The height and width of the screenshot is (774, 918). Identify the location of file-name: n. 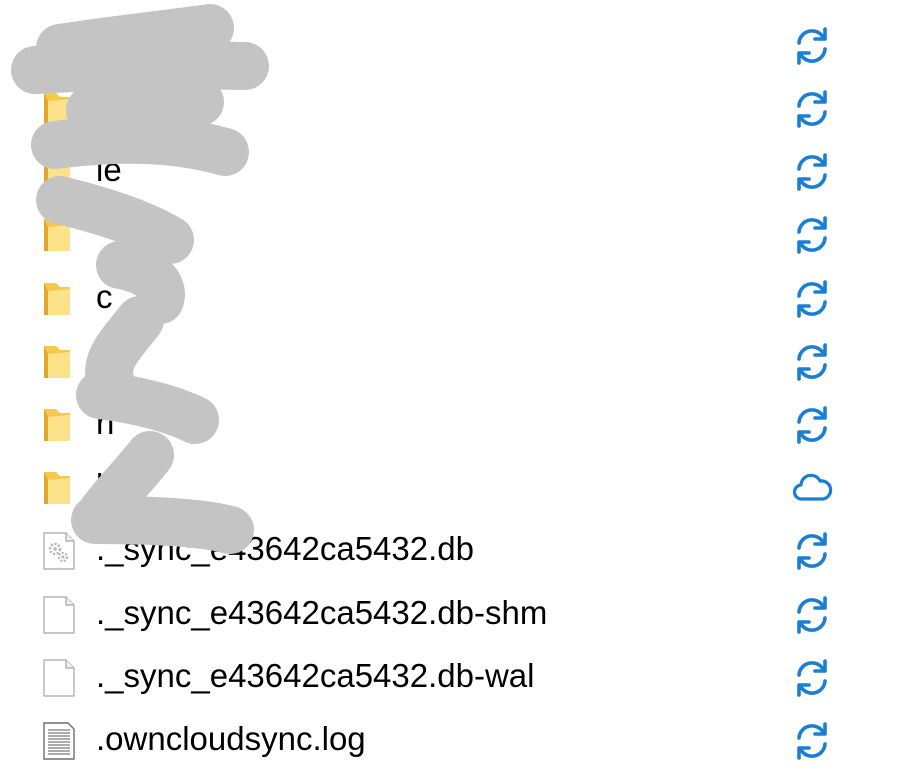
(105, 422).